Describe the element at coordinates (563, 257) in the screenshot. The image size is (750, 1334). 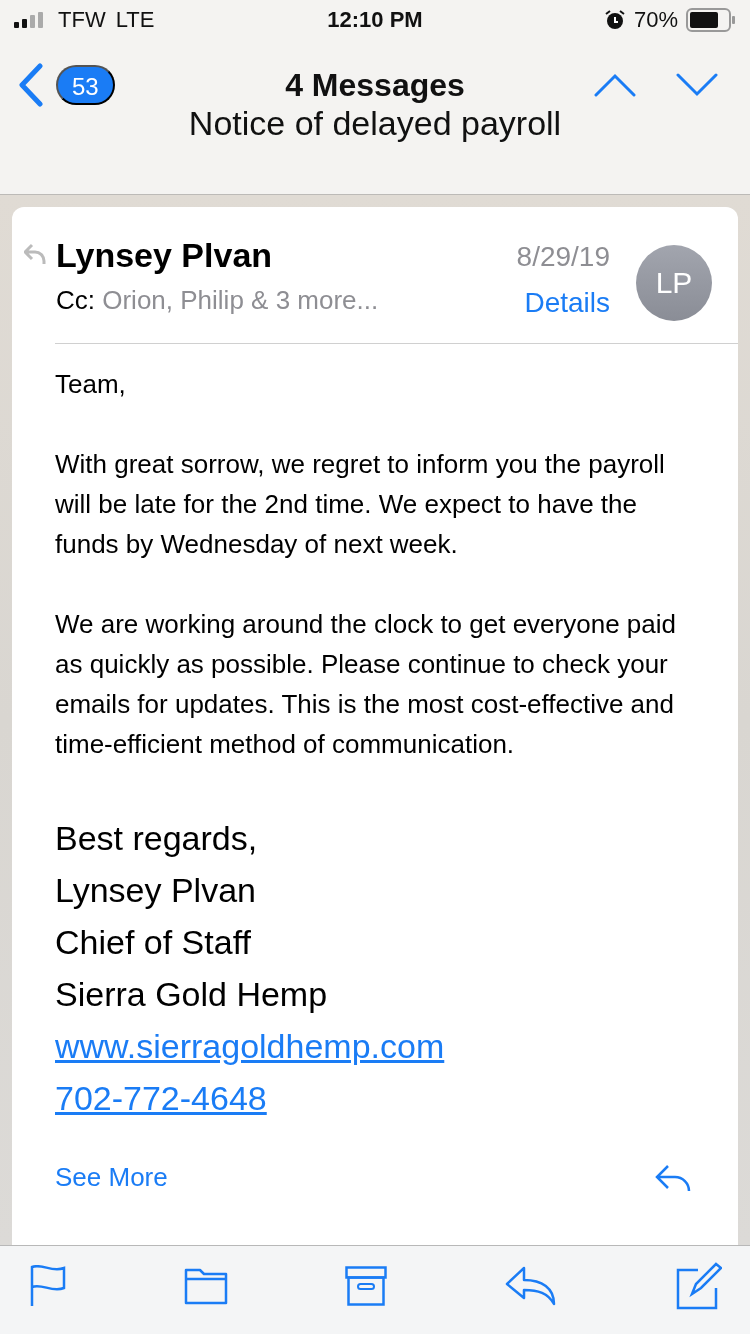
I see `message-date: 8/29/19` at that location.